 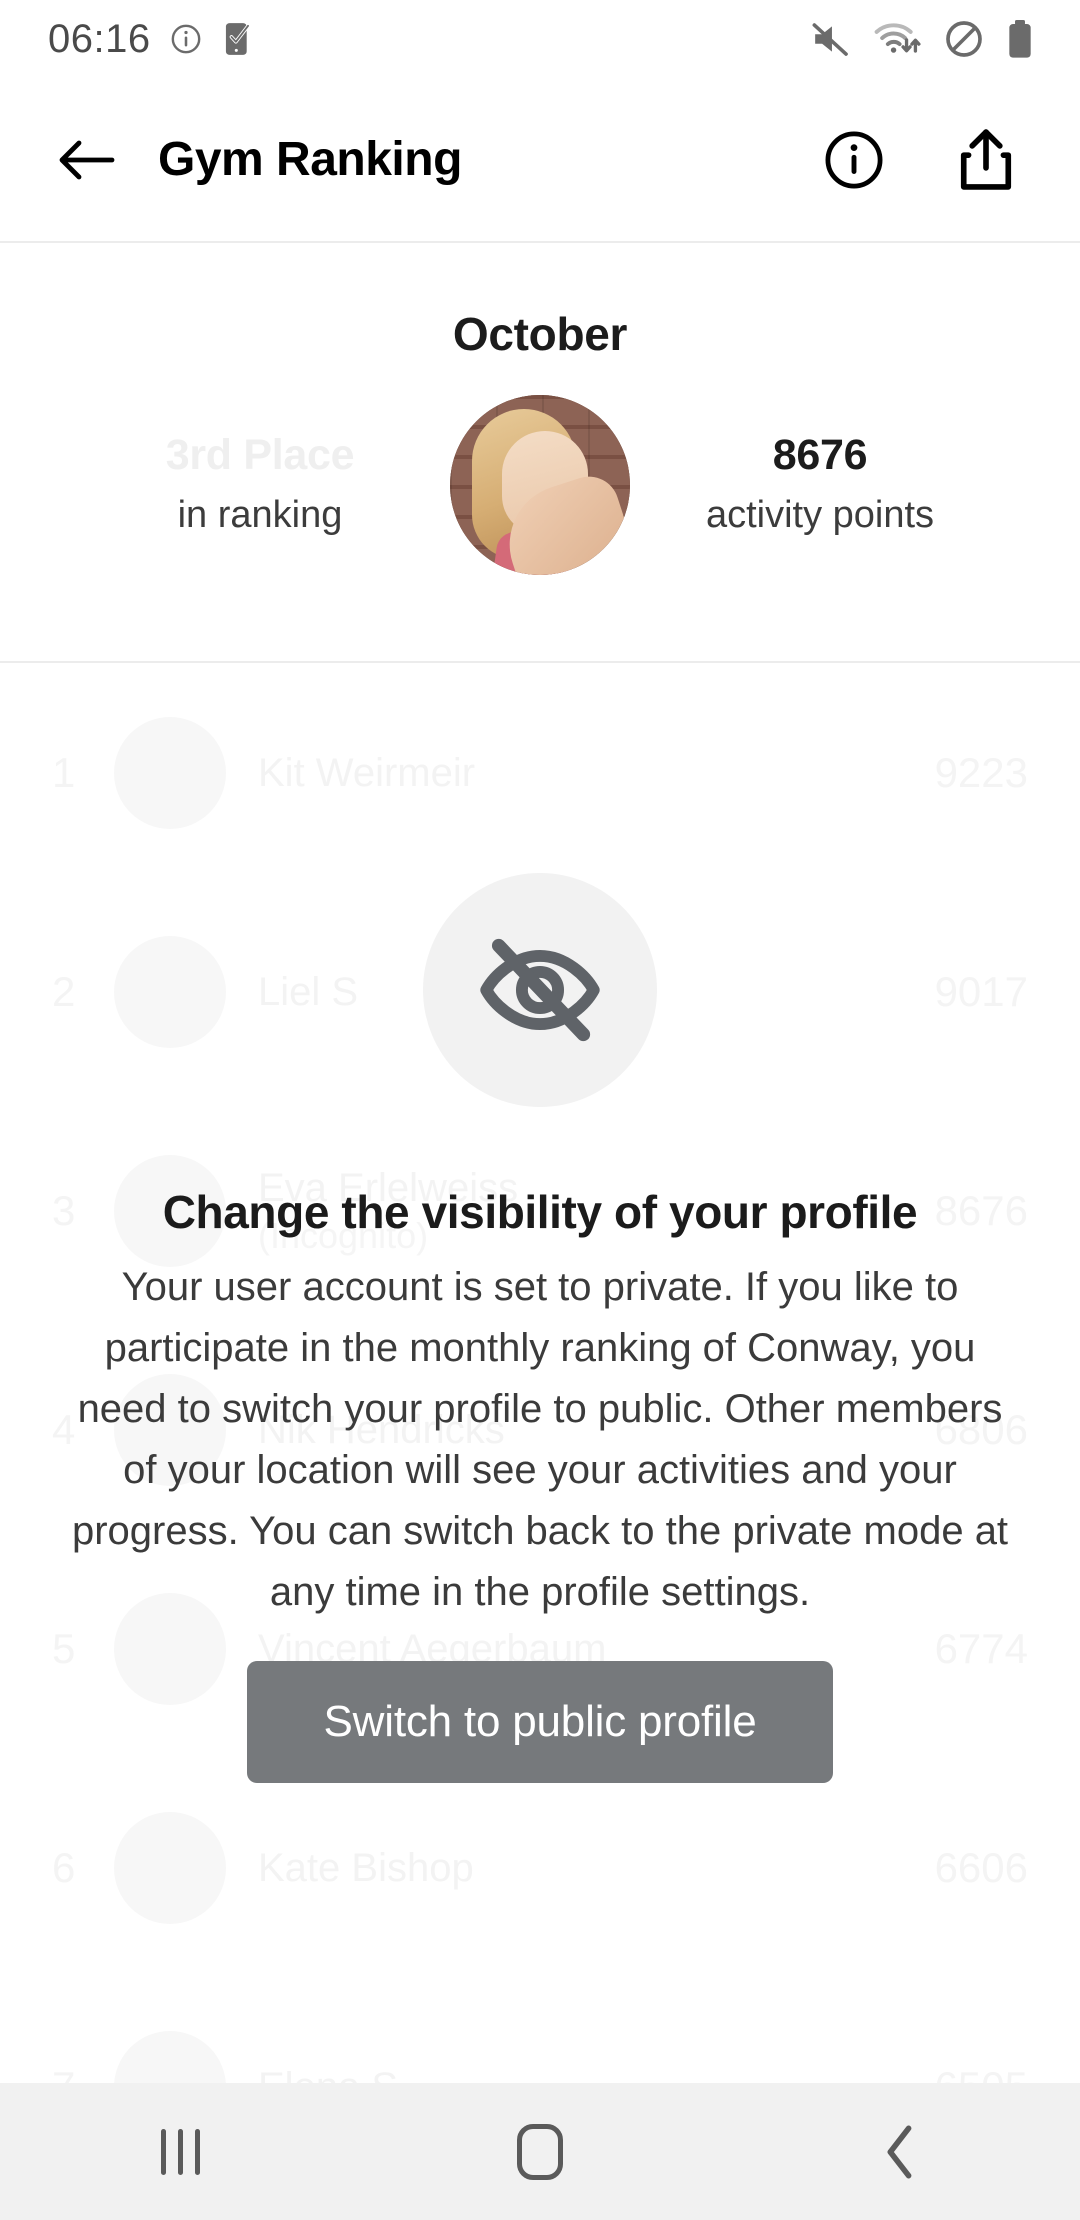 What do you see at coordinates (820, 455) in the screenshot?
I see `points-value: 8676` at bounding box center [820, 455].